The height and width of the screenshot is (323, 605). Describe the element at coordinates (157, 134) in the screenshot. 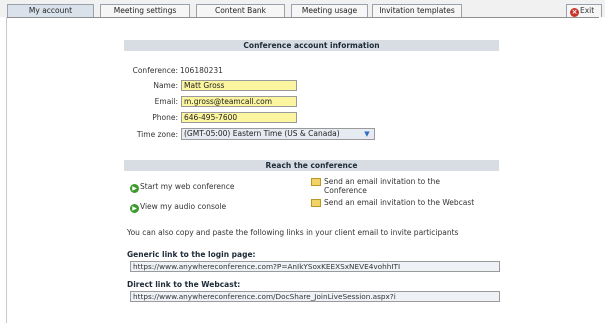

I see `timezone-label: Time zone:` at that location.